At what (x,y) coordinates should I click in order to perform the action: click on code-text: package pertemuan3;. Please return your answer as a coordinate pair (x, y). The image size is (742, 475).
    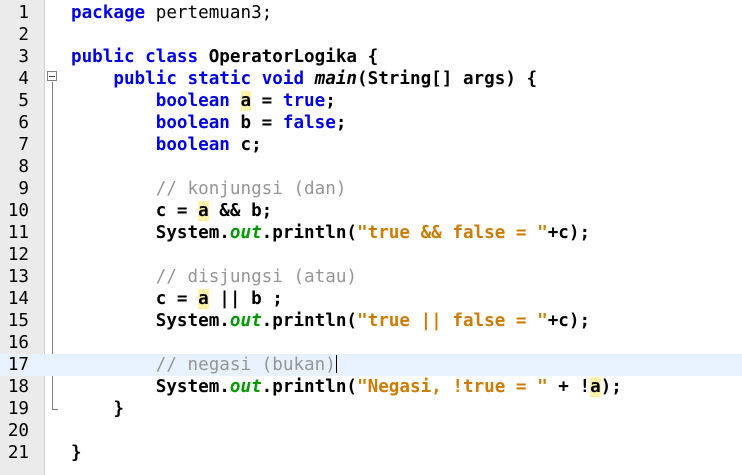
    Looking at the image, I should click on (171, 13).